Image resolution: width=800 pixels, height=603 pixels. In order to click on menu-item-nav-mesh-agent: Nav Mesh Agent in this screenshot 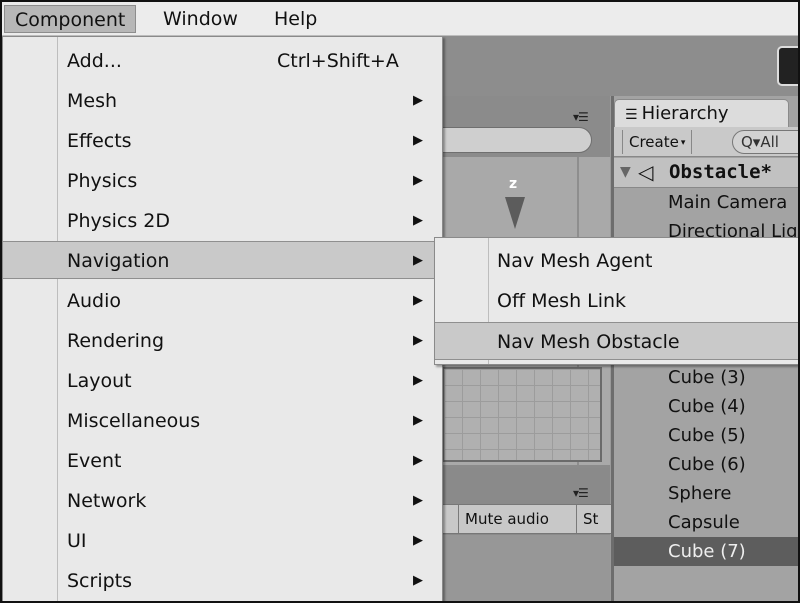, I will do `click(616, 261)`.